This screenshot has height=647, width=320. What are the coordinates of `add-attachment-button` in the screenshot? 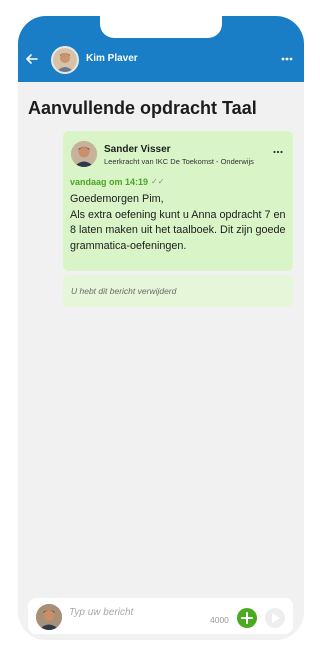 It's located at (247, 618).